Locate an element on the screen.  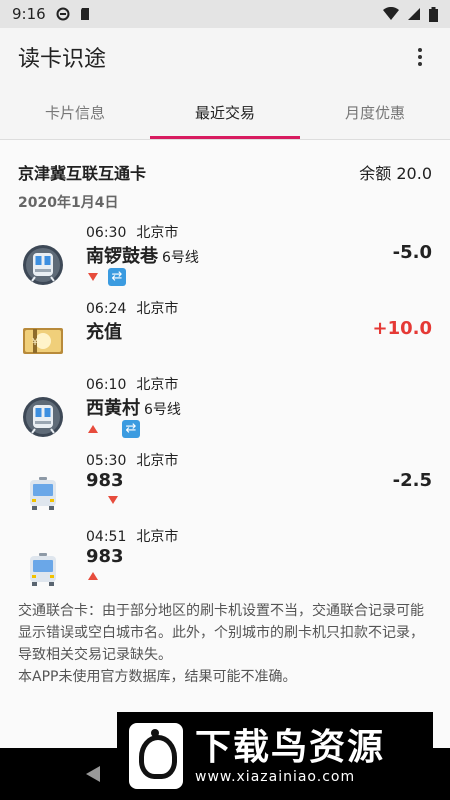
transaction-row: 06:10 北京市 西黄村 6号线 ⇄ is located at coordinates (225, 412).